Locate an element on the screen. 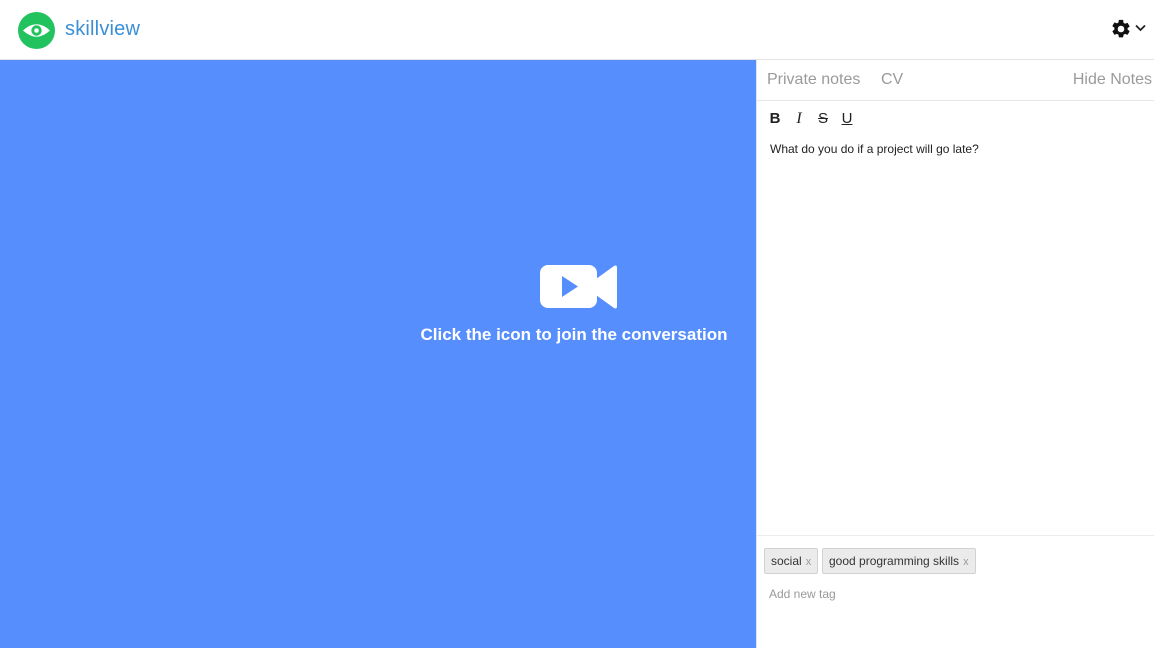  tag-social: social x is located at coordinates (791, 561).